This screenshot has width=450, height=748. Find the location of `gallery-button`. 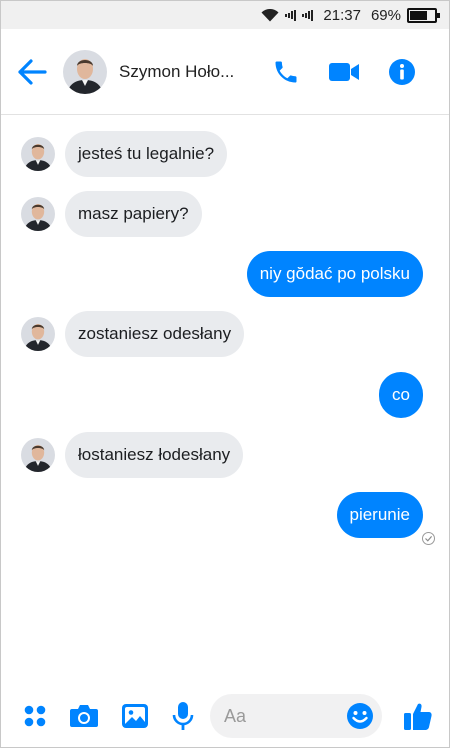

gallery-button is located at coordinates (135, 715).